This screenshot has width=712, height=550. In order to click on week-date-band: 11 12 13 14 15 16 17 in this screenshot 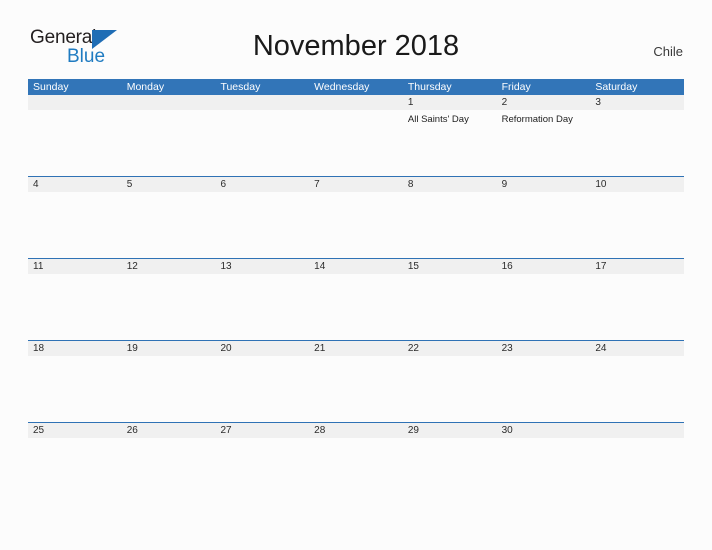, I will do `click(356, 266)`.